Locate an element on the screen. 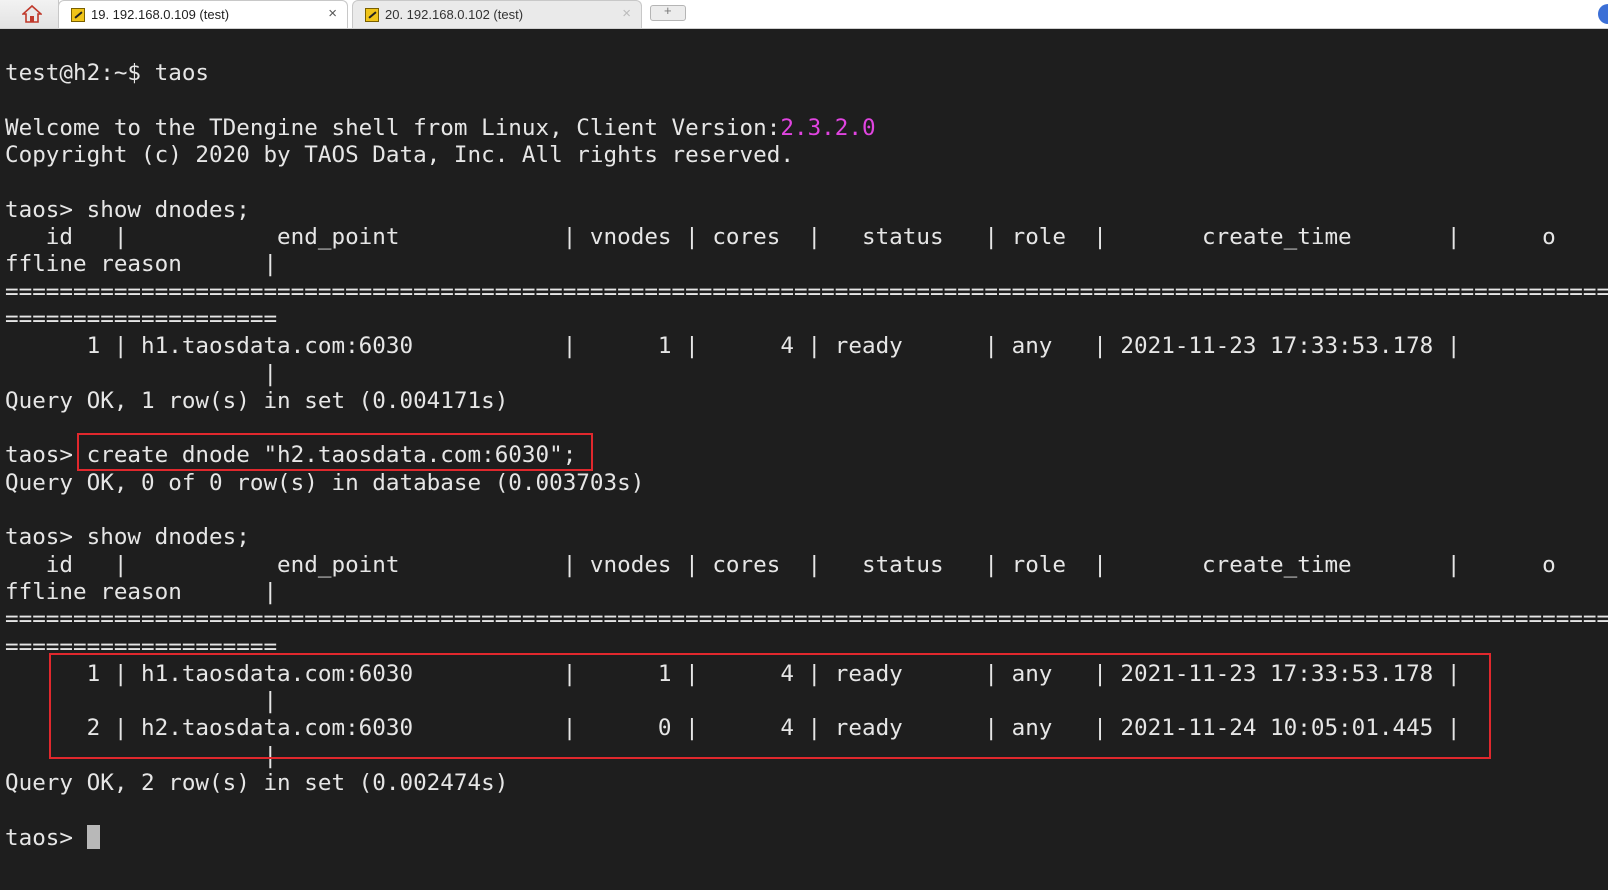 This screenshot has width=1608, height=890. tab-session-19: 19. 192.168.0.109 (test) × is located at coordinates (203, 14).